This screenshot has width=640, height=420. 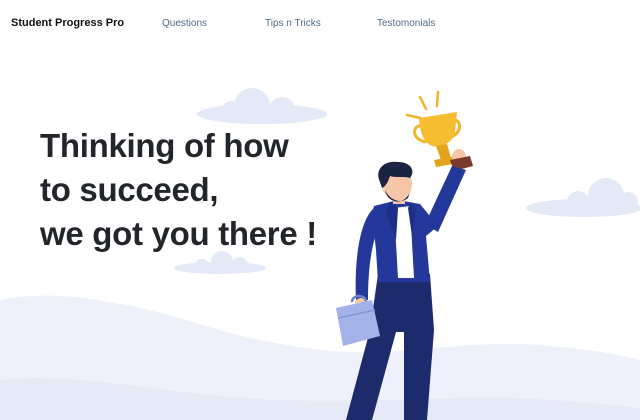 I want to click on trophy-shine-icon, so click(x=422, y=105).